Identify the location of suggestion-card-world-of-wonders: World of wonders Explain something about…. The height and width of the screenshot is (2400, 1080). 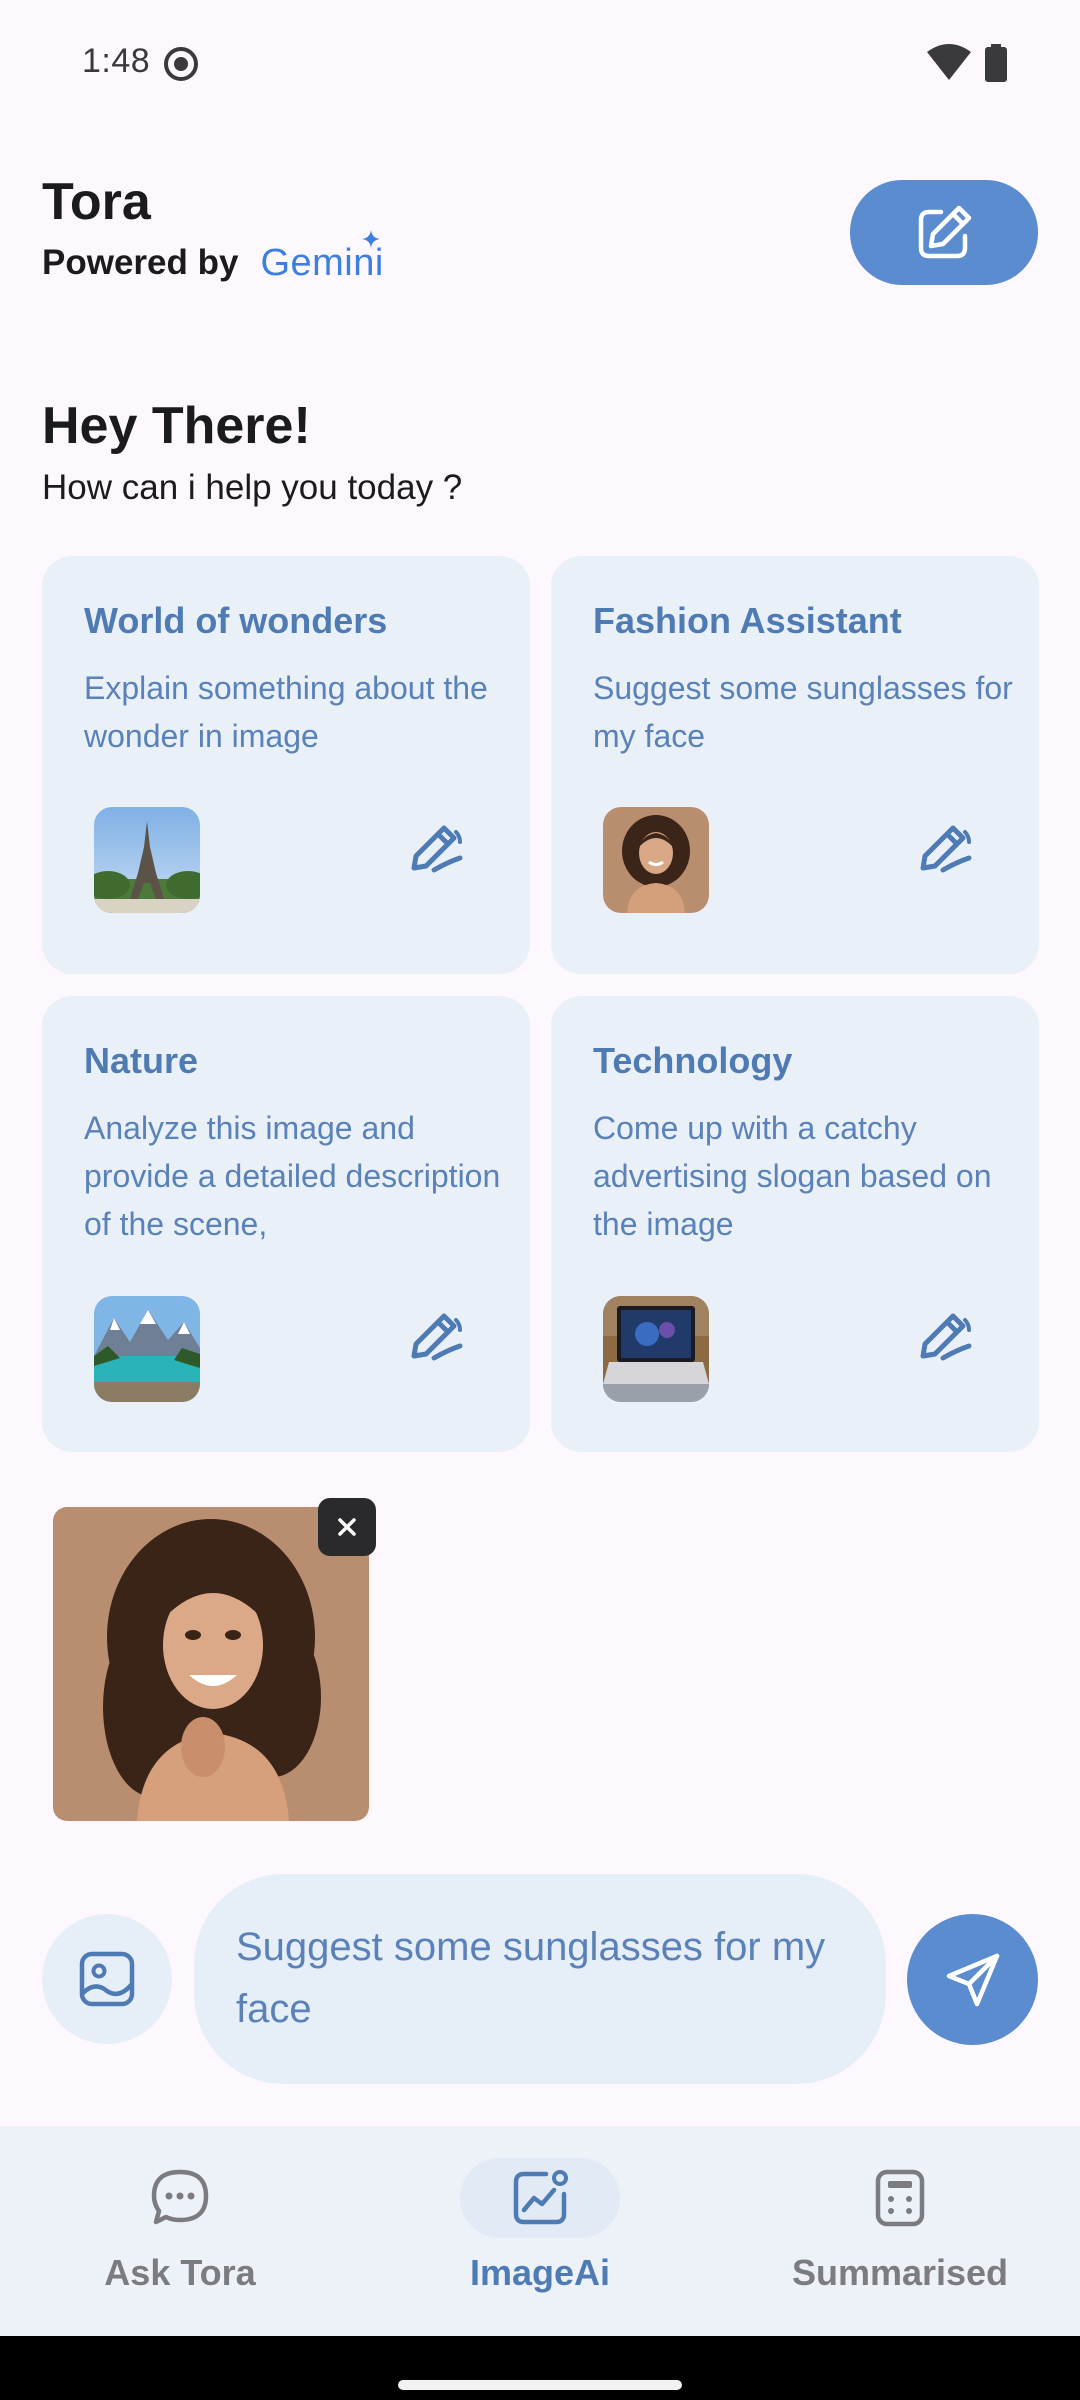
(286, 765).